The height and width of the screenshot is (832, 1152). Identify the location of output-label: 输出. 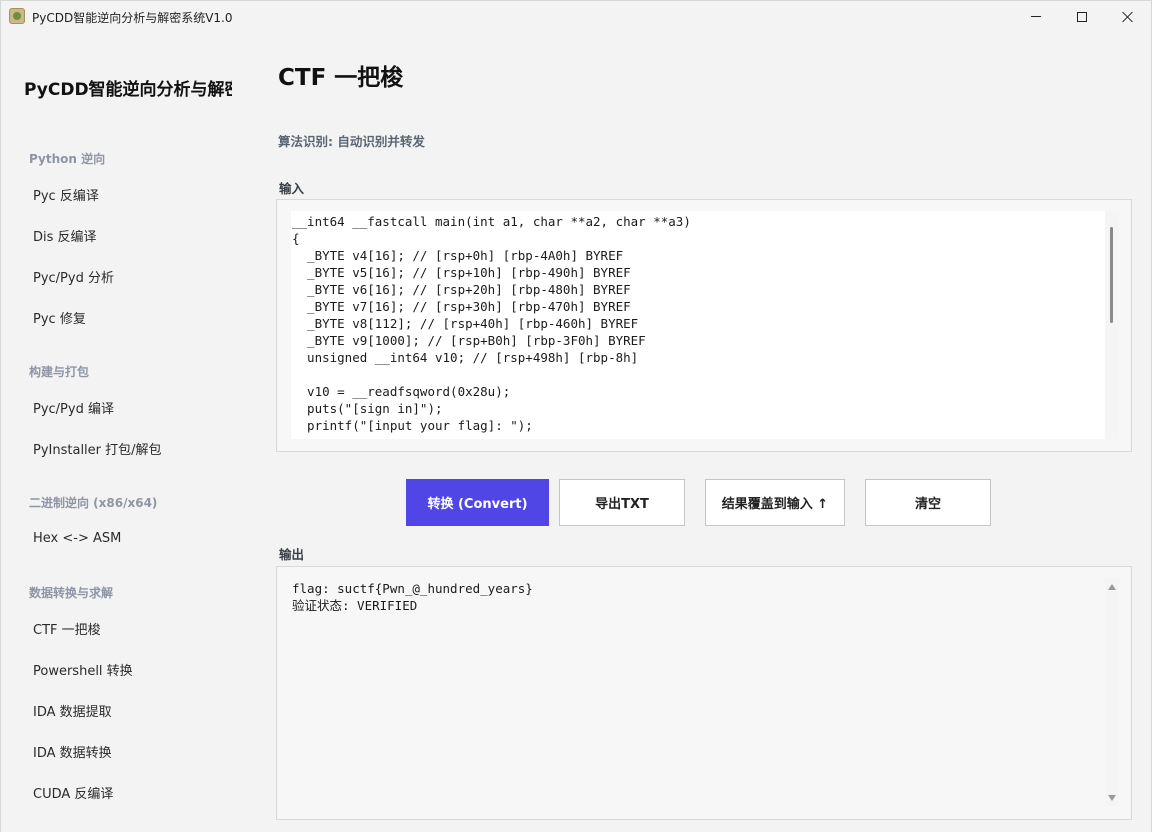
(292, 554).